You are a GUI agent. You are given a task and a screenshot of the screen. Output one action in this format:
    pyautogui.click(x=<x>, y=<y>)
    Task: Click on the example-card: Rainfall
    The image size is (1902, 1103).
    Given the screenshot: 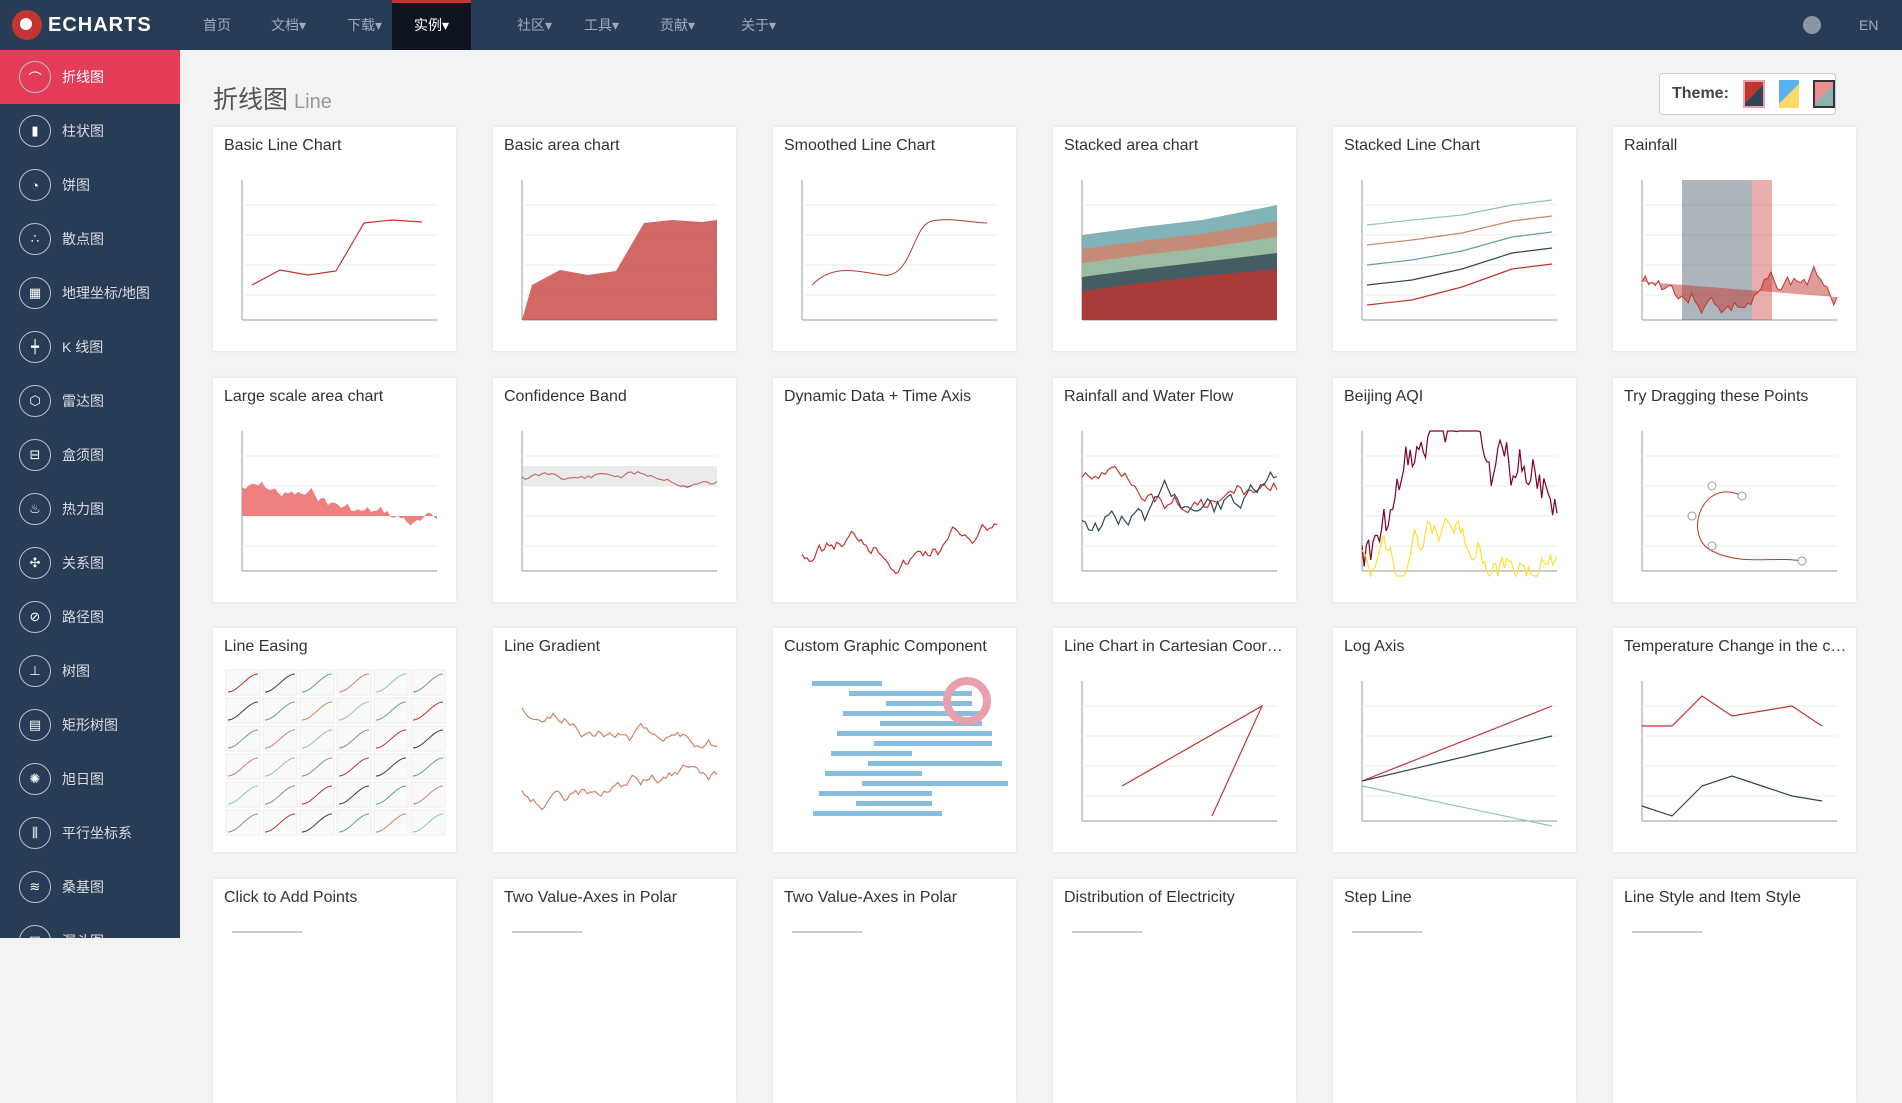 What is the action you would take?
    pyautogui.click(x=1734, y=239)
    